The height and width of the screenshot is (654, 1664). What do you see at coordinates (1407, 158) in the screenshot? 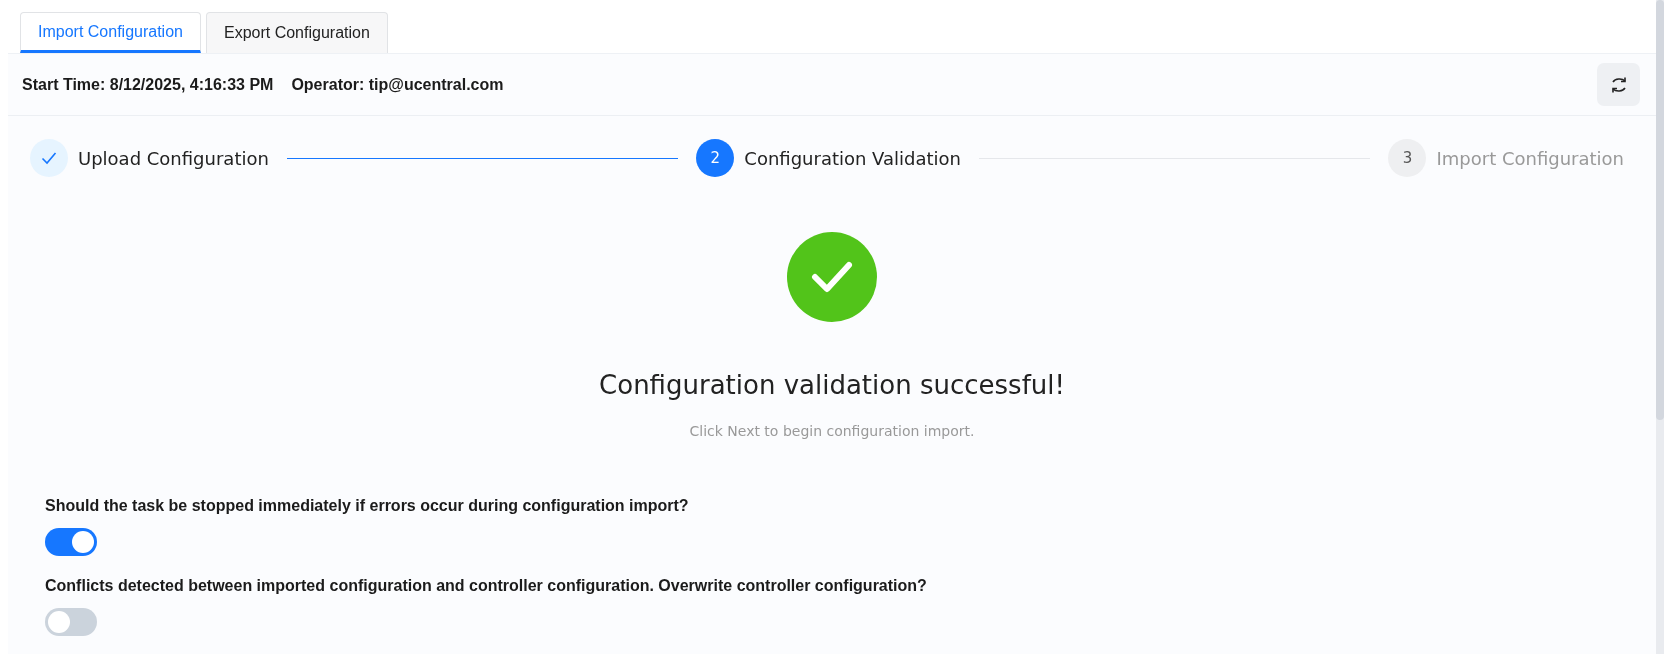
I see `step-indicator: 3` at bounding box center [1407, 158].